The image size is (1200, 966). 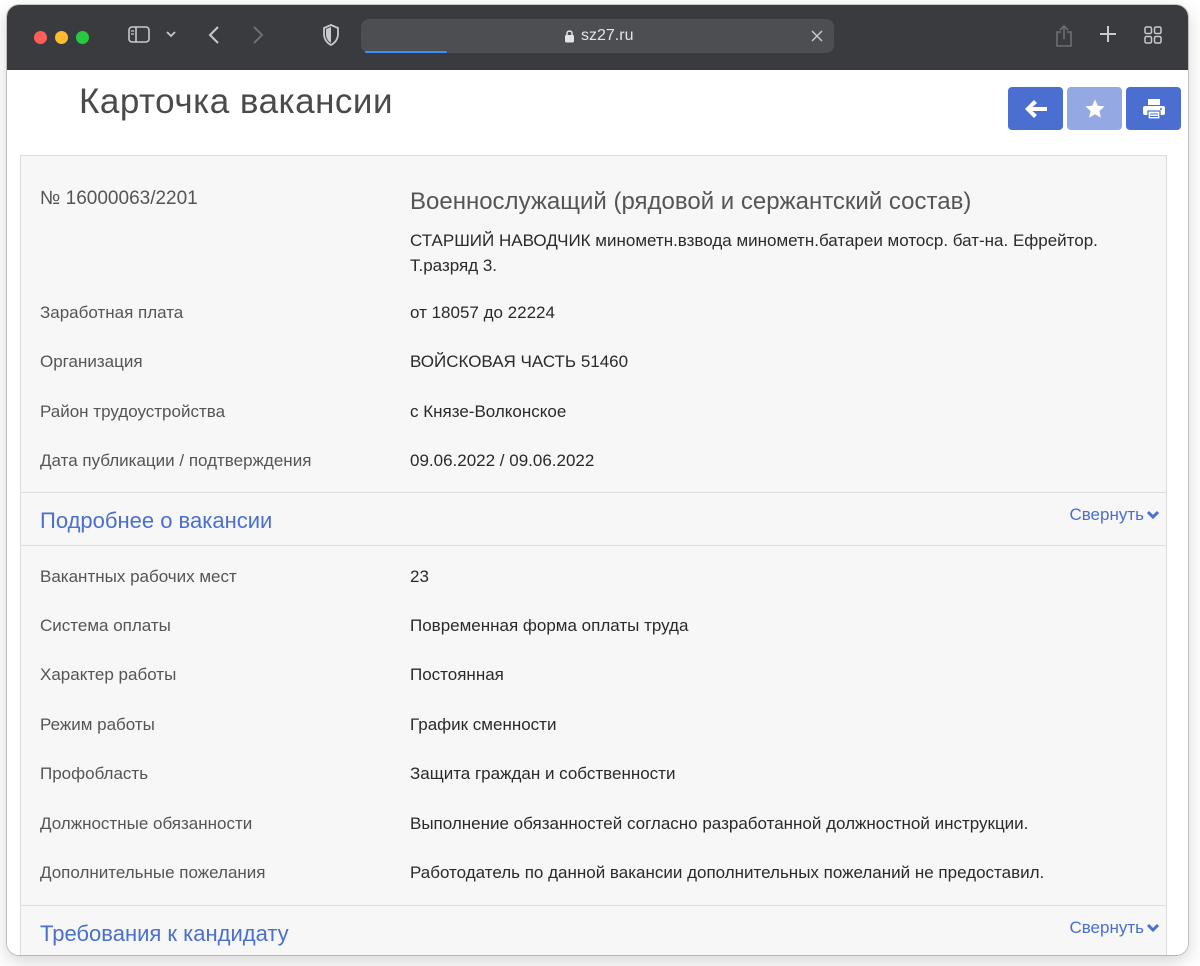 I want to click on url-text: sz27.ru, so click(x=607, y=35).